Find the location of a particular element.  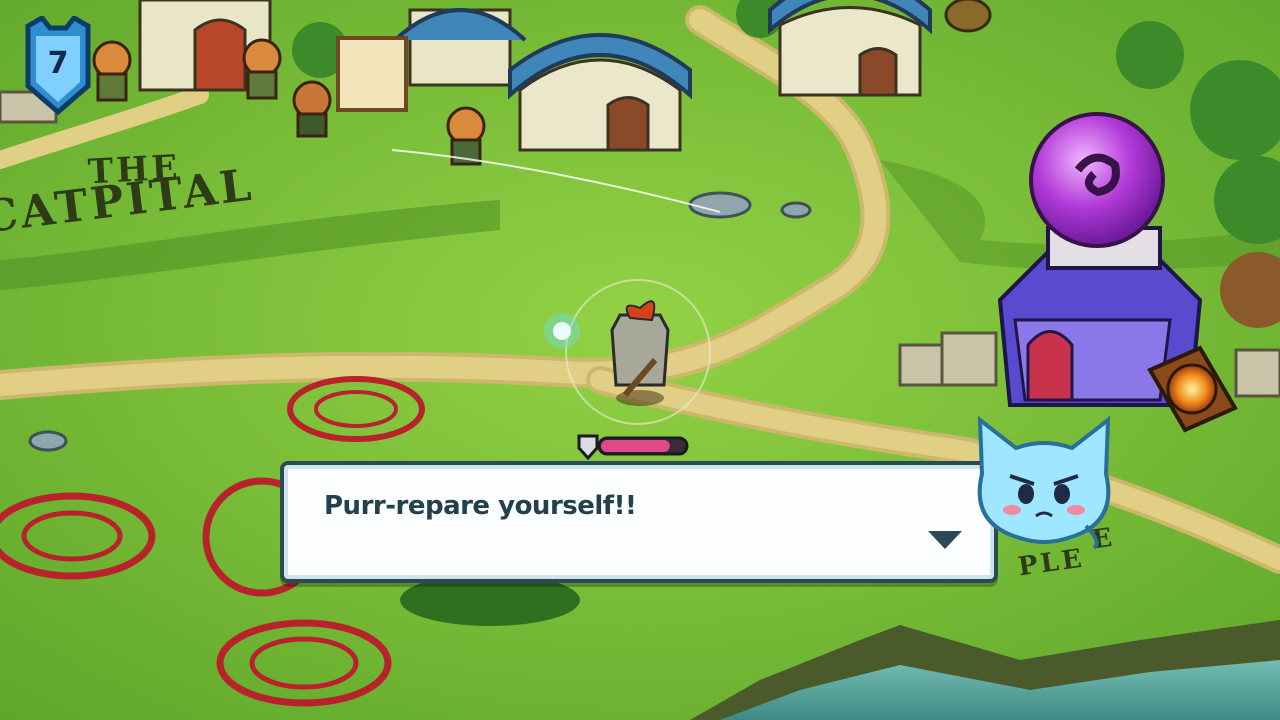

hedgehog-creature is located at coordinates (968, 16).